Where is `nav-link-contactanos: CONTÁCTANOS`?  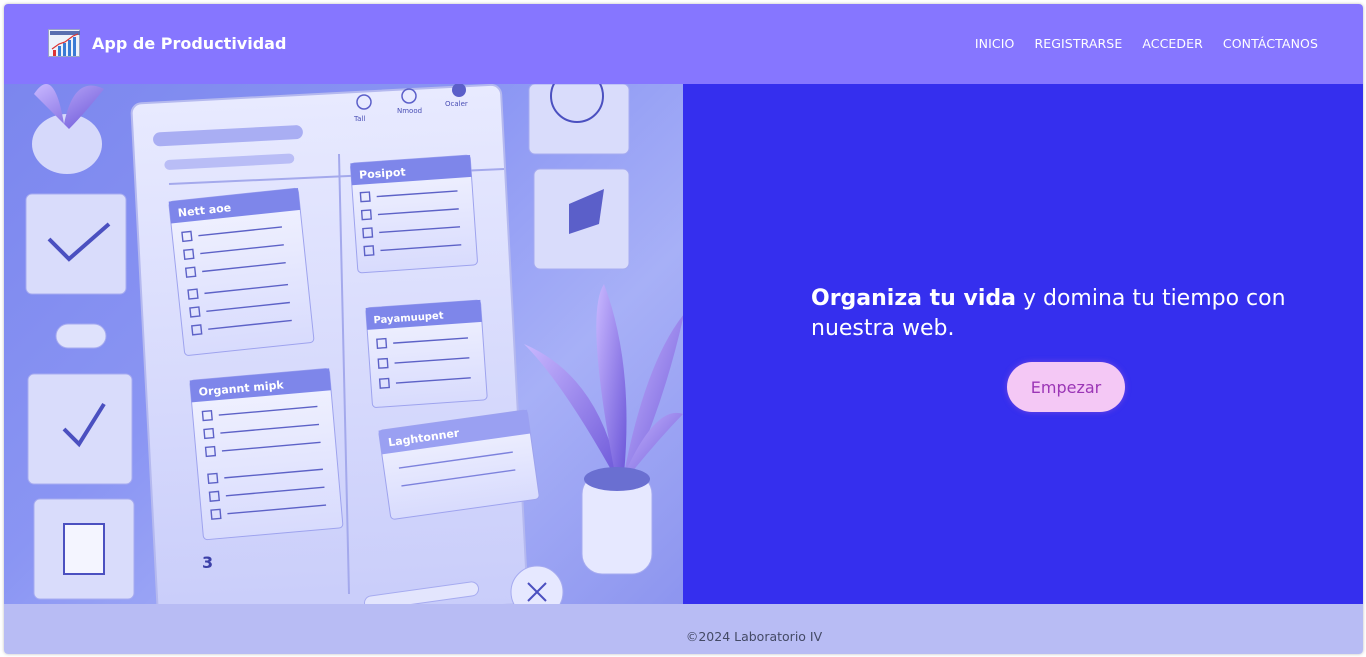
nav-link-contactanos: CONTÁCTANOS is located at coordinates (1270, 43).